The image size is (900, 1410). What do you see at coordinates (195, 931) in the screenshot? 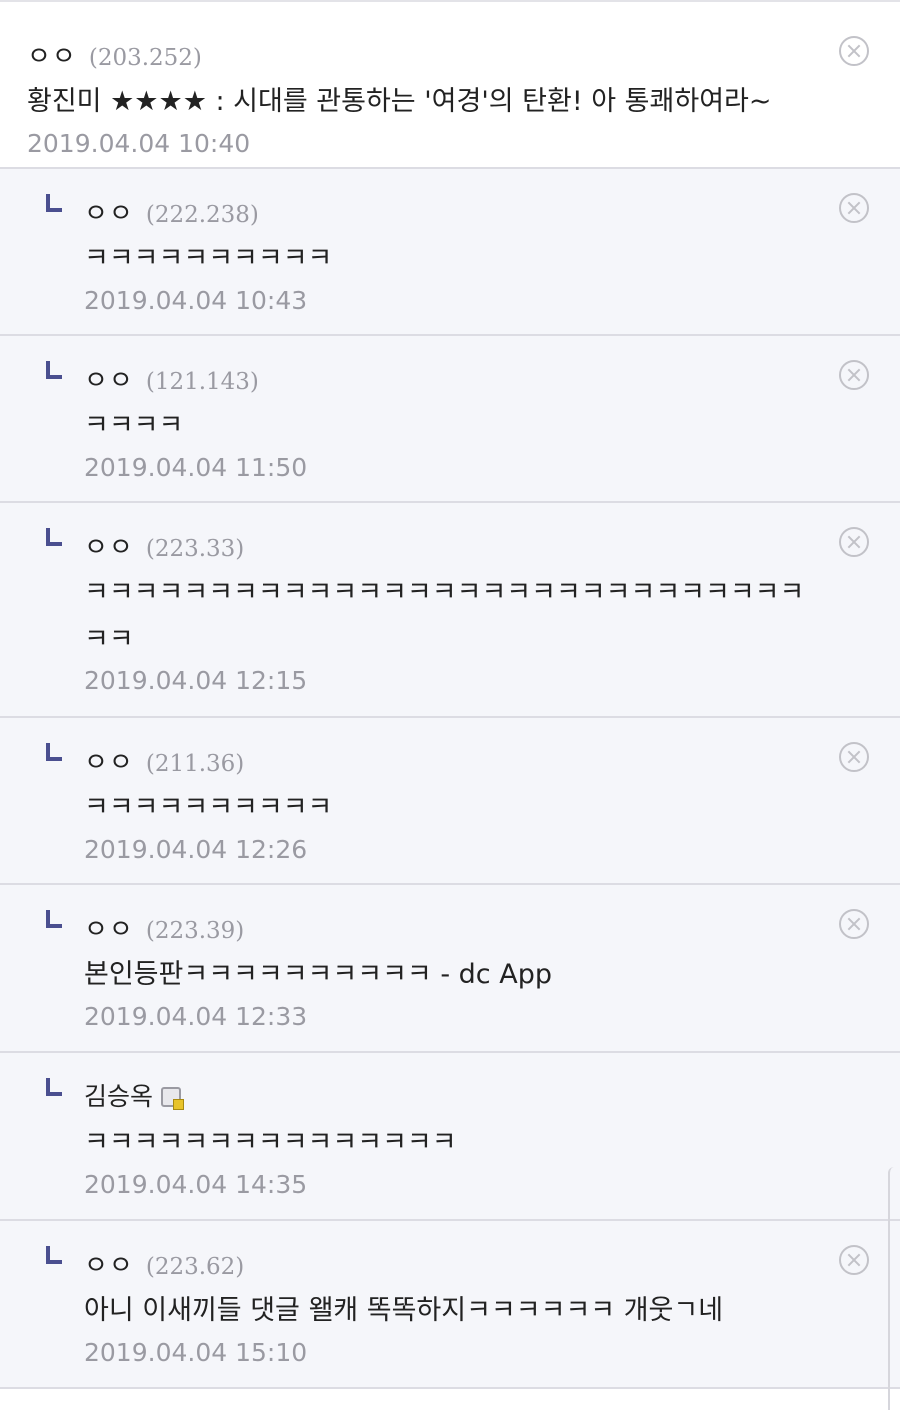
I see `comment-ip: (223.39)` at bounding box center [195, 931].